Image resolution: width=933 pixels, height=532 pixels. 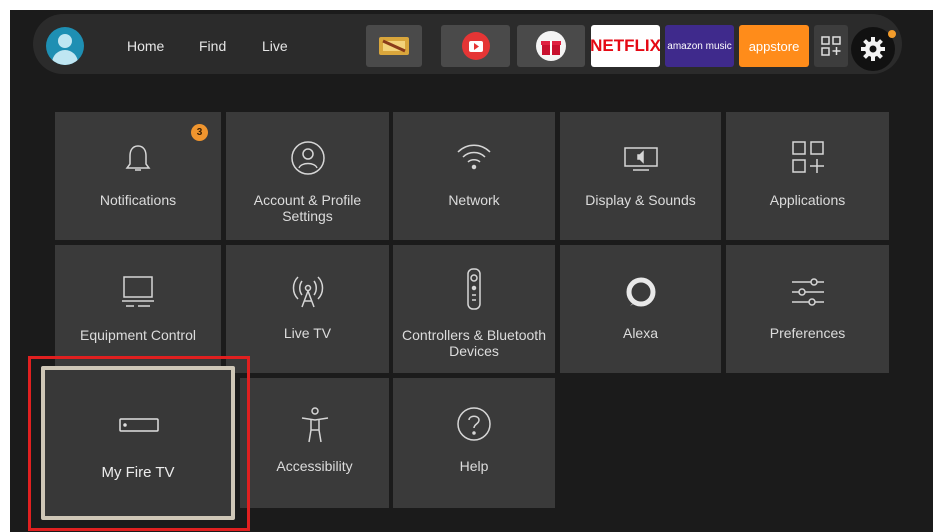 What do you see at coordinates (275, 46) in the screenshot?
I see `nav-live: Live` at bounding box center [275, 46].